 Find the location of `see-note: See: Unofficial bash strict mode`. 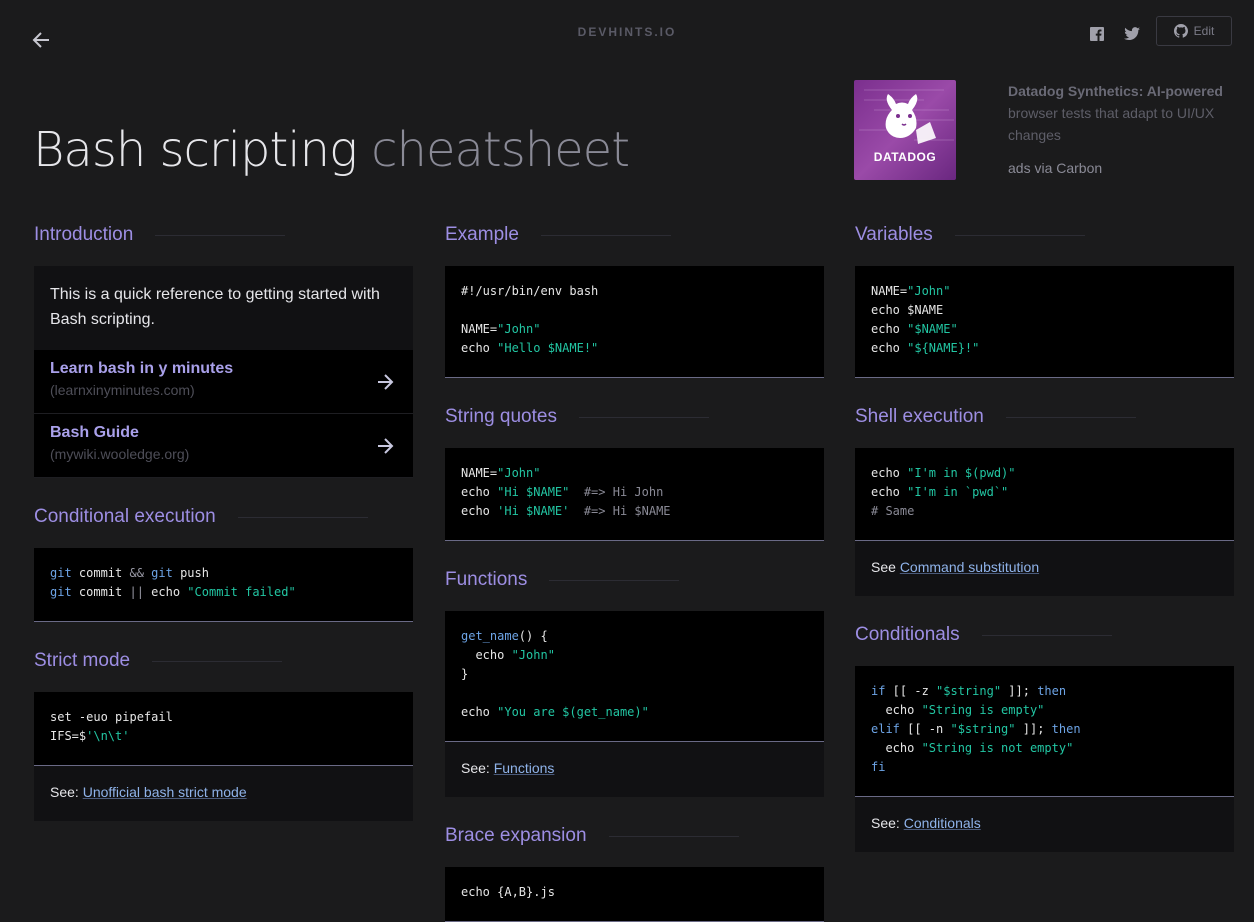

see-note: See: Unofficial bash strict mode is located at coordinates (223, 793).